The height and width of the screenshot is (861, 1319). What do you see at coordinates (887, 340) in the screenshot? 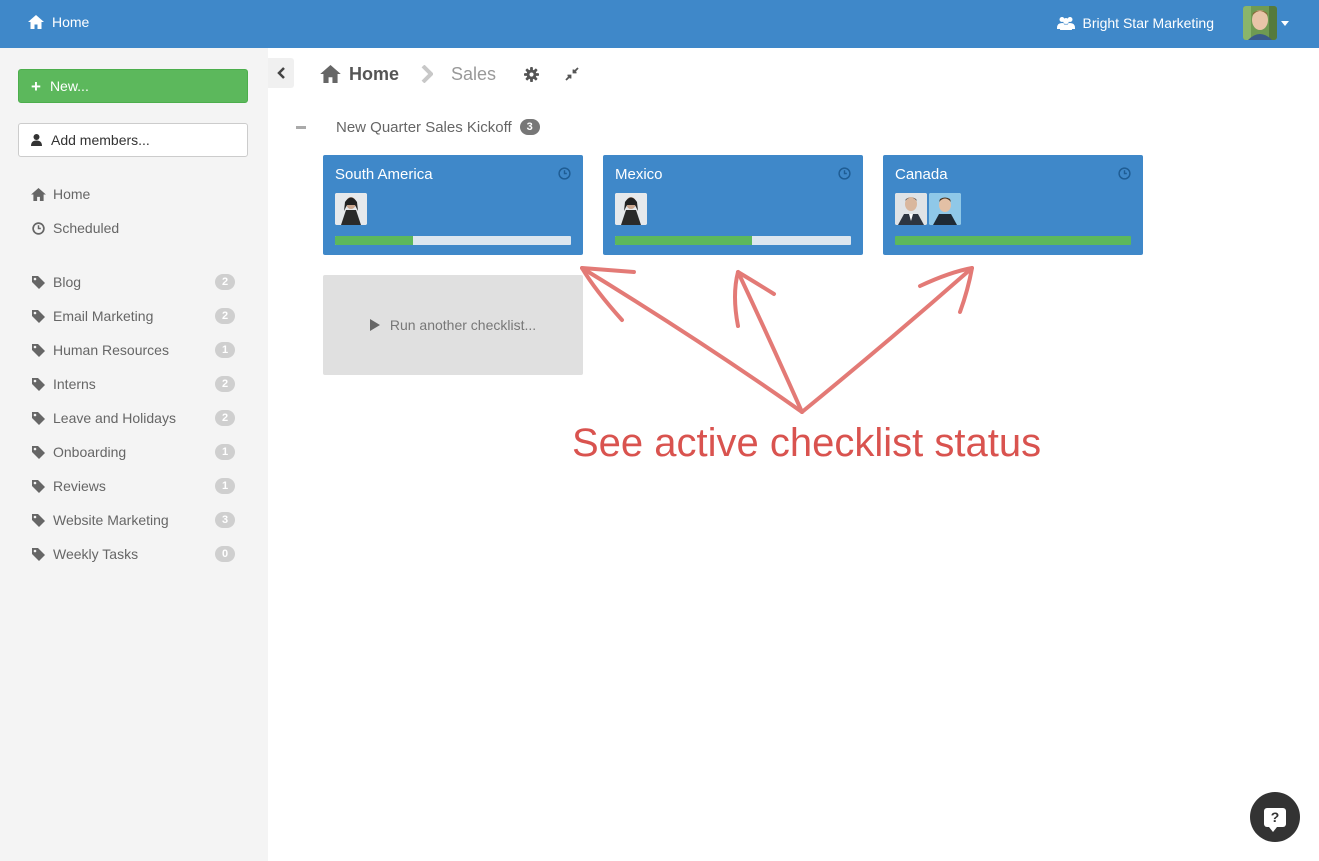
I see `arrow-to-canada` at bounding box center [887, 340].